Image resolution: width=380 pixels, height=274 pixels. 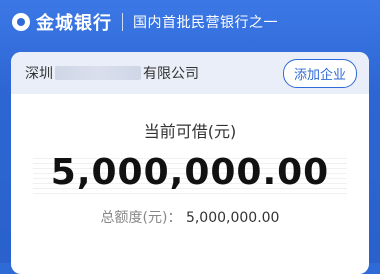 What do you see at coordinates (205, 23) in the screenshot?
I see `bank-slogan: 国内首批民营银行之一` at bounding box center [205, 23].